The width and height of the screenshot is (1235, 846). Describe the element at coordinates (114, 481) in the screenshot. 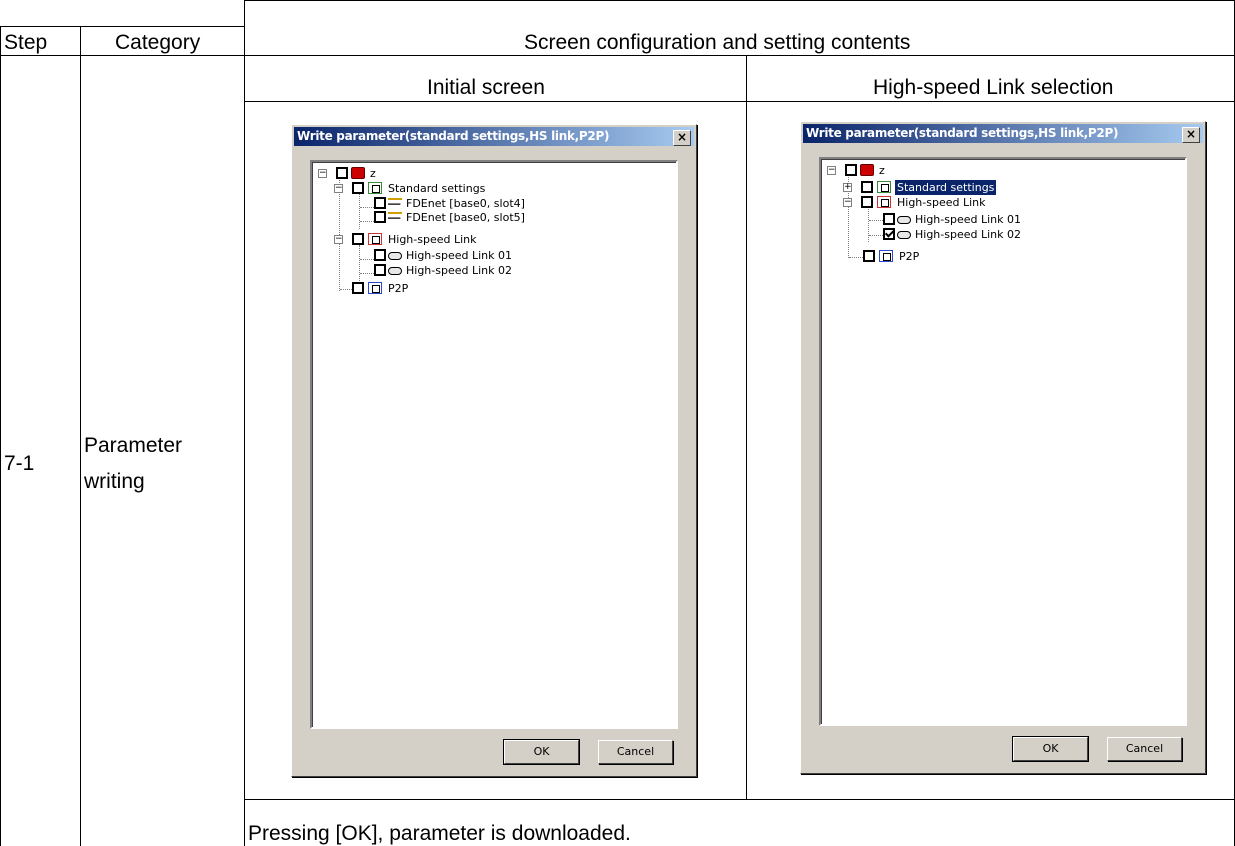

I see `category-line2: writing` at that location.